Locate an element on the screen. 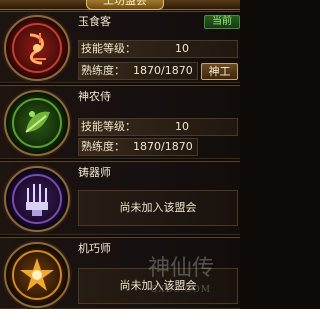 The image size is (320, 309). profession-name: 机巧师 is located at coordinates (94, 248).